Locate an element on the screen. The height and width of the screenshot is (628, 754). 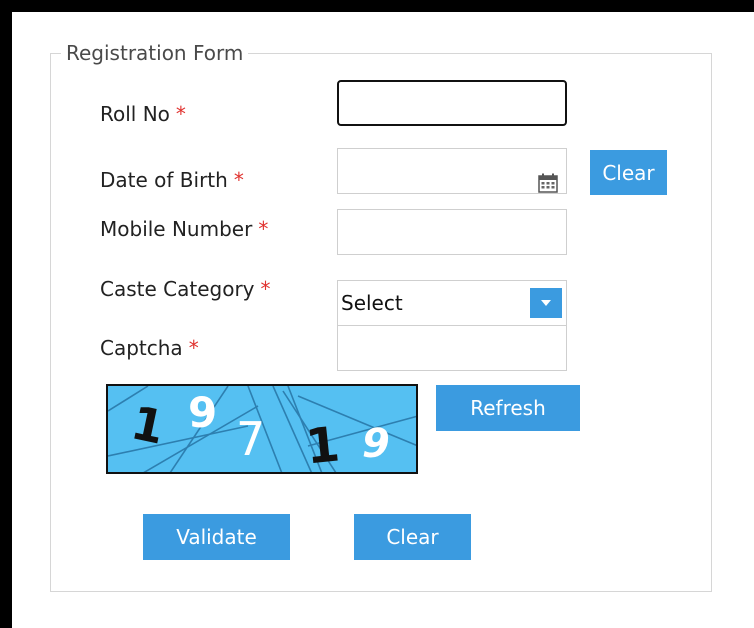
roll-no-input is located at coordinates (452, 103).